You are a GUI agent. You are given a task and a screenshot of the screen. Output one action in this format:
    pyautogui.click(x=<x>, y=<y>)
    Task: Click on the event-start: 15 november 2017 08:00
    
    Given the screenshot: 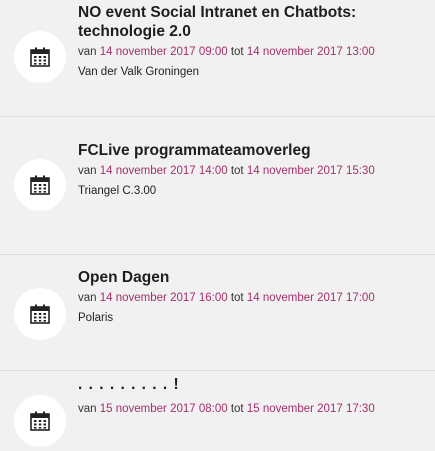 What is the action you would take?
    pyautogui.click(x=163, y=409)
    